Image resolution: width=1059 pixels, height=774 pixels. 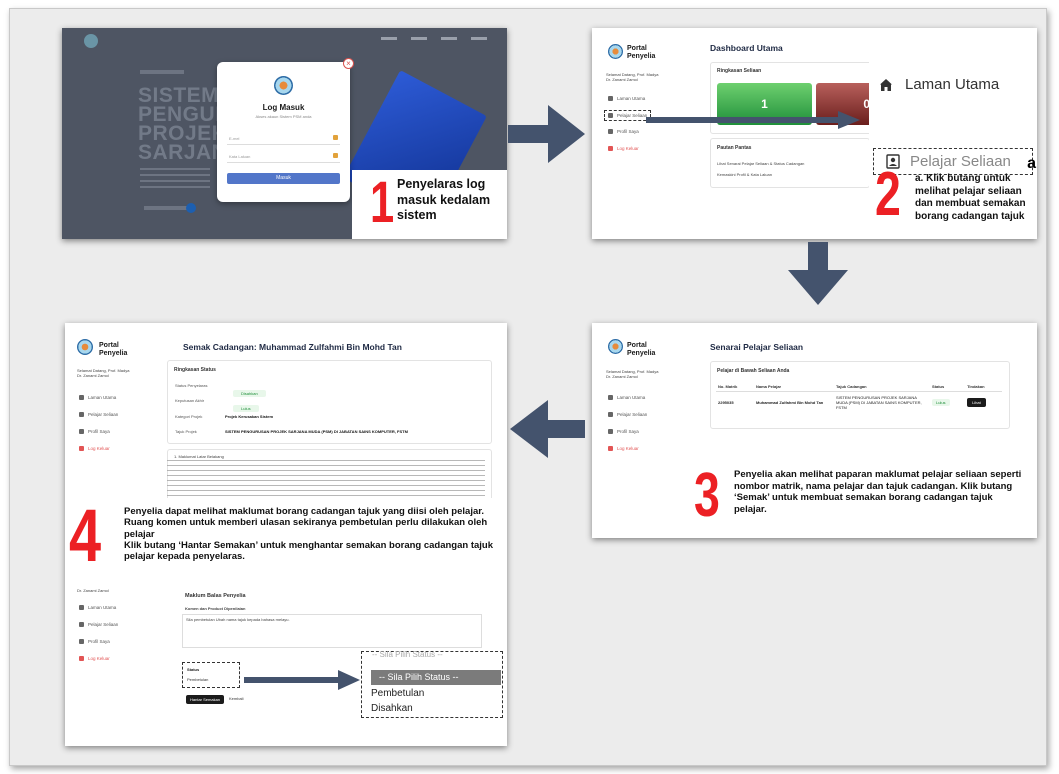 What do you see at coordinates (302, 680) in the screenshot?
I see `arrow-pointer-status` at bounding box center [302, 680].